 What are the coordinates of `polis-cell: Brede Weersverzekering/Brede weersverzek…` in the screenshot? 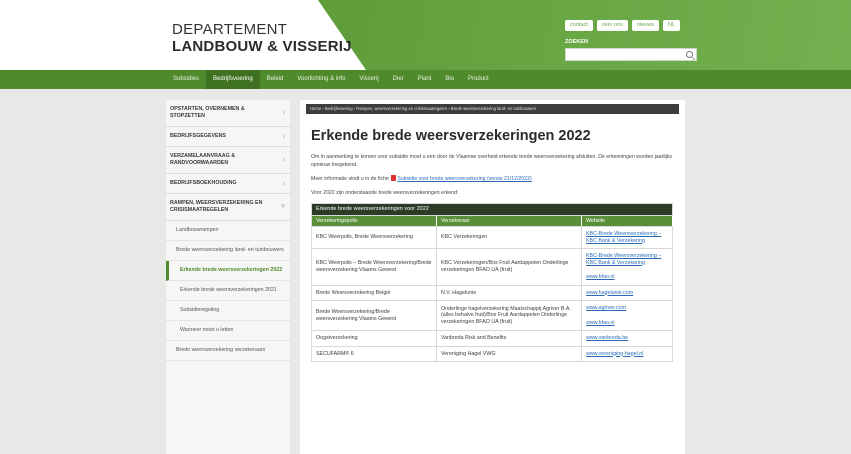 It's located at (374, 315).